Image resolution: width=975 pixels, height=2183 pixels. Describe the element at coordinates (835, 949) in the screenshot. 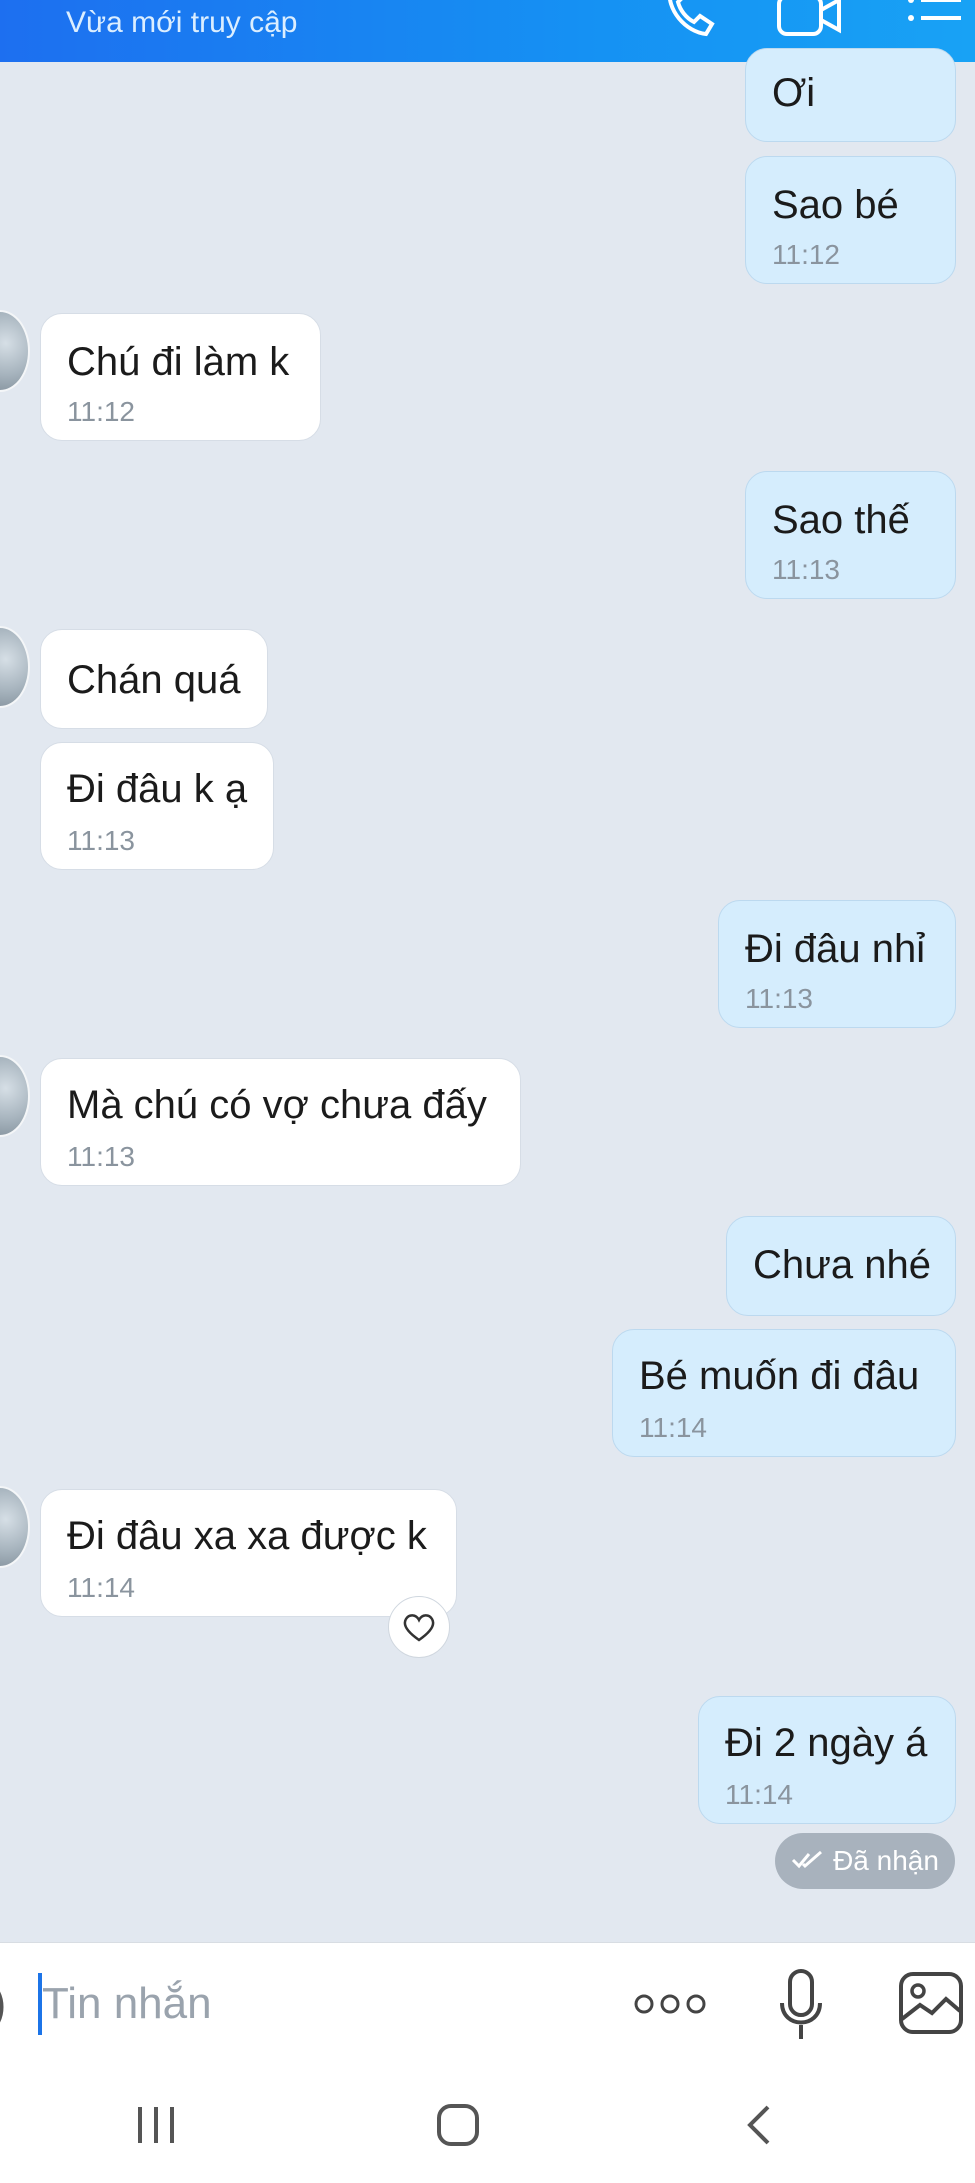

I see `message-text: Đi đâu nhỉ` at that location.